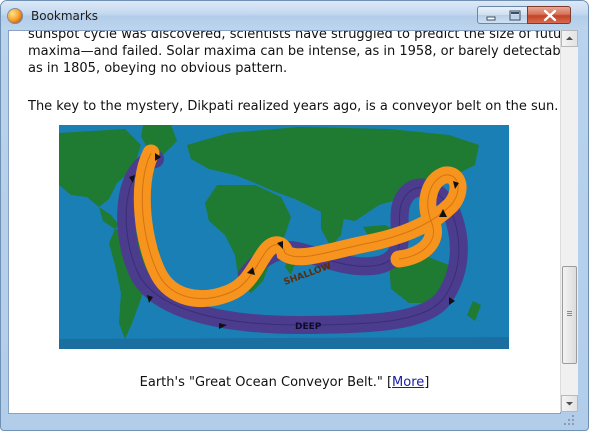 The image size is (589, 431). What do you see at coordinates (308, 327) in the screenshot?
I see `deep-label: DEEP` at bounding box center [308, 327].